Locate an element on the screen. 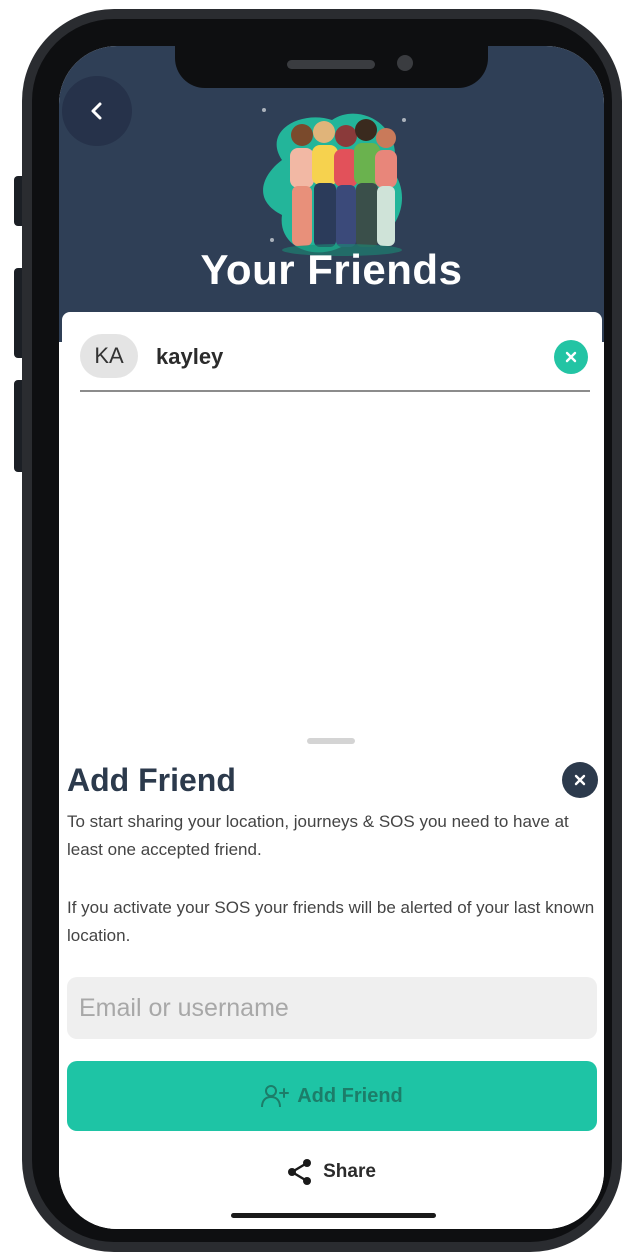 This screenshot has height=1259, width=627. share-icon is located at coordinates (300, 1172).